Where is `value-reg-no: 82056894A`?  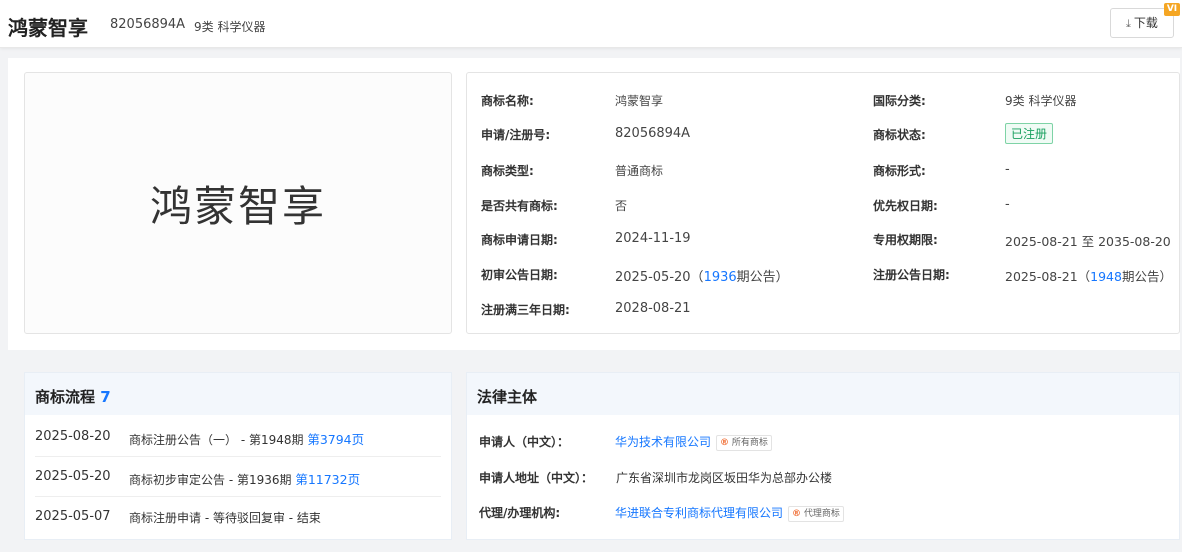
value-reg-no: 82056894A is located at coordinates (653, 133).